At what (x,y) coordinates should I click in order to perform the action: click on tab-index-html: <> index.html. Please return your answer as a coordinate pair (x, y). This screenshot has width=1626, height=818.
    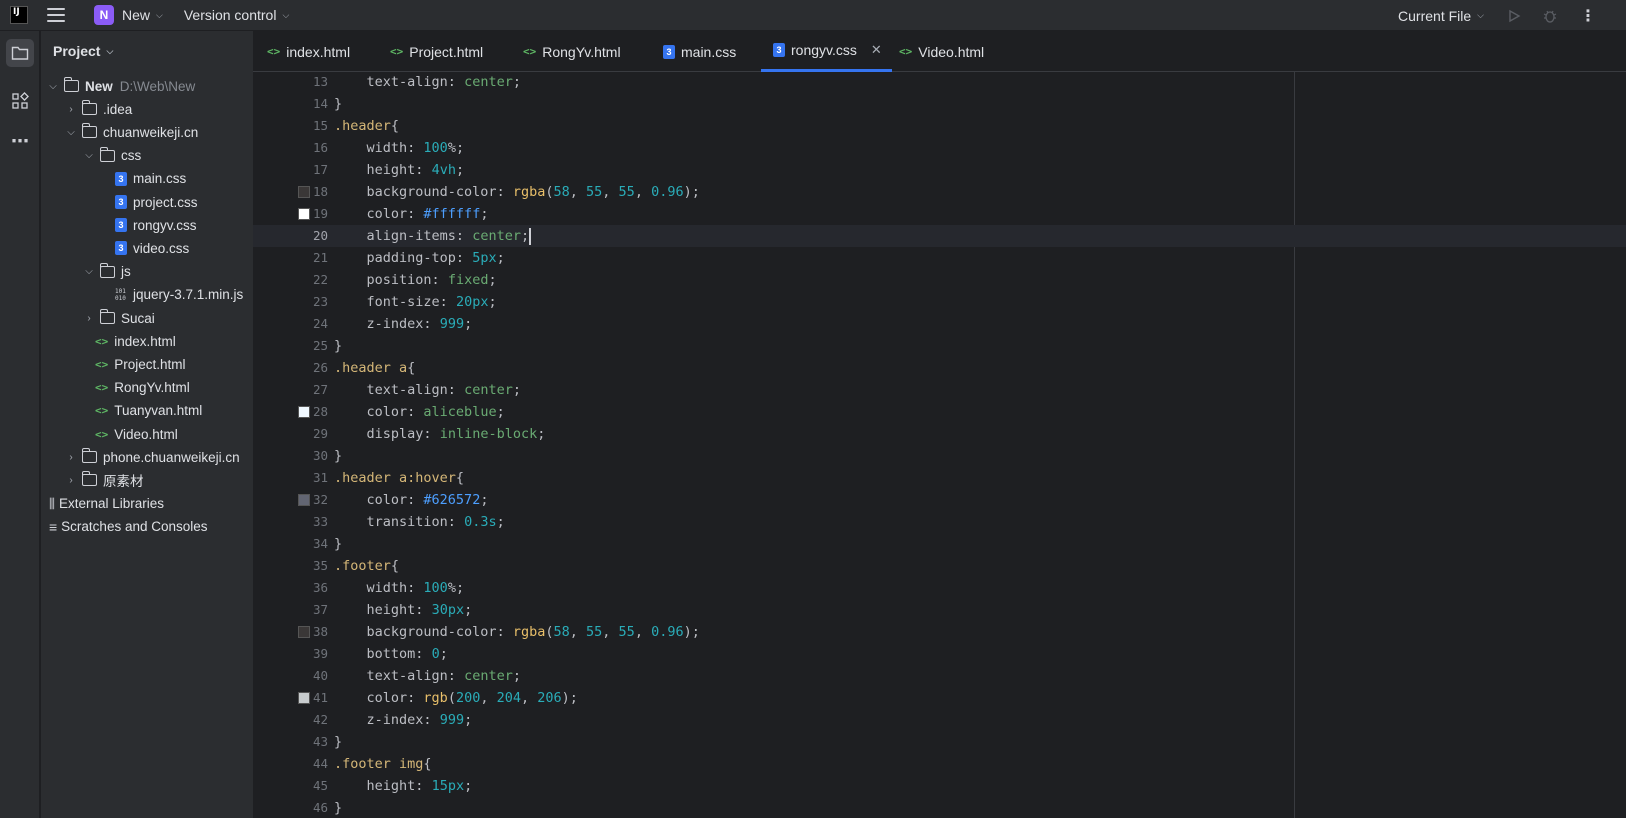
    Looking at the image, I should click on (308, 51).